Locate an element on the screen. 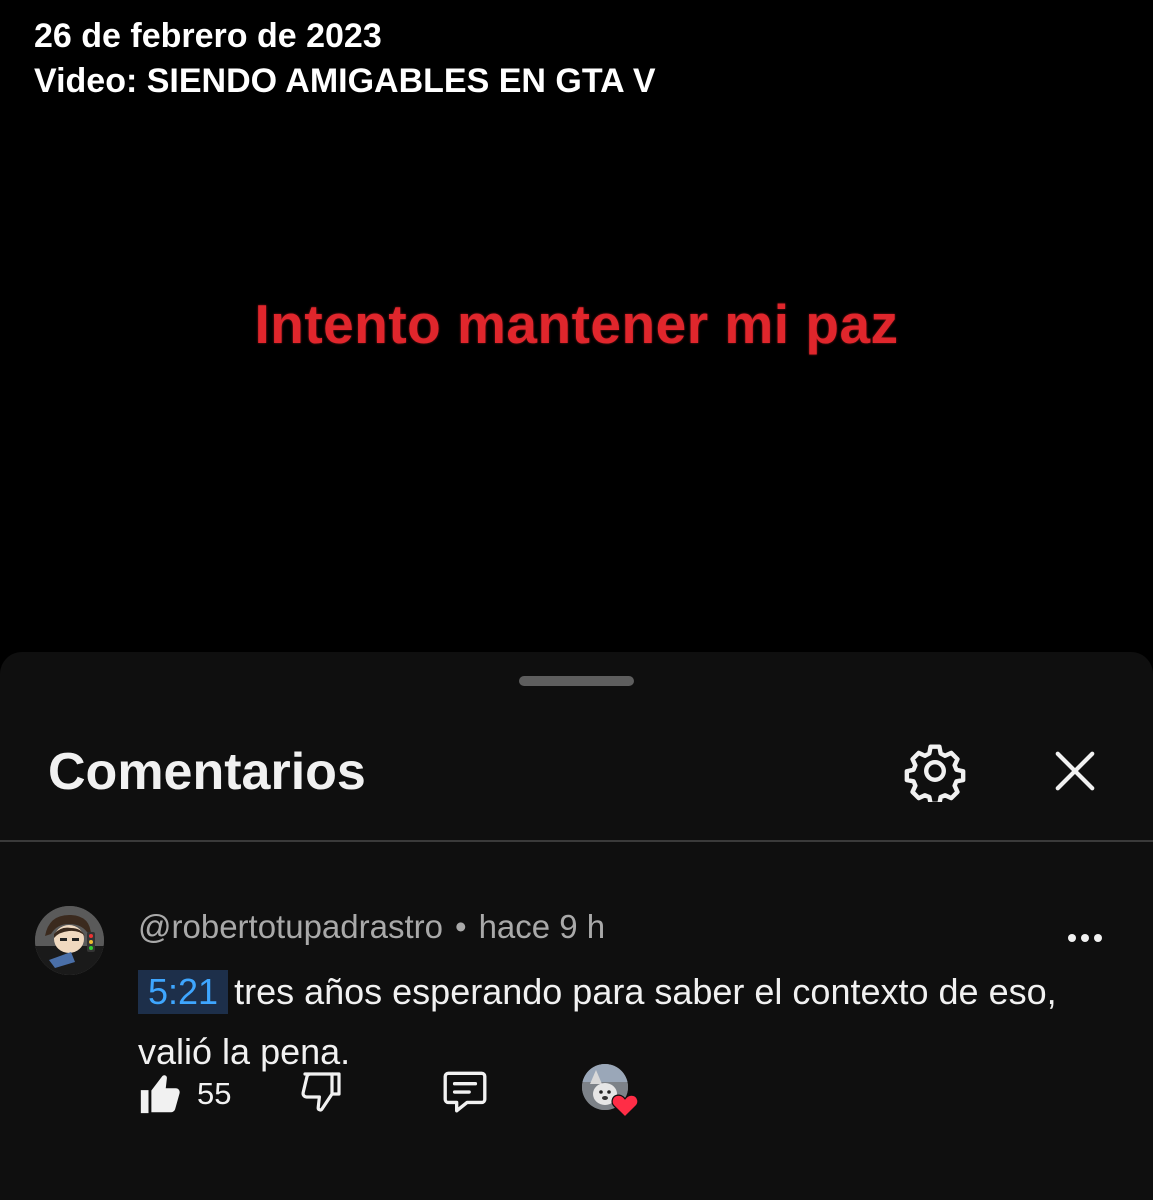 This screenshot has width=1153, height=1200. dislike-button is located at coordinates (323, 1094).